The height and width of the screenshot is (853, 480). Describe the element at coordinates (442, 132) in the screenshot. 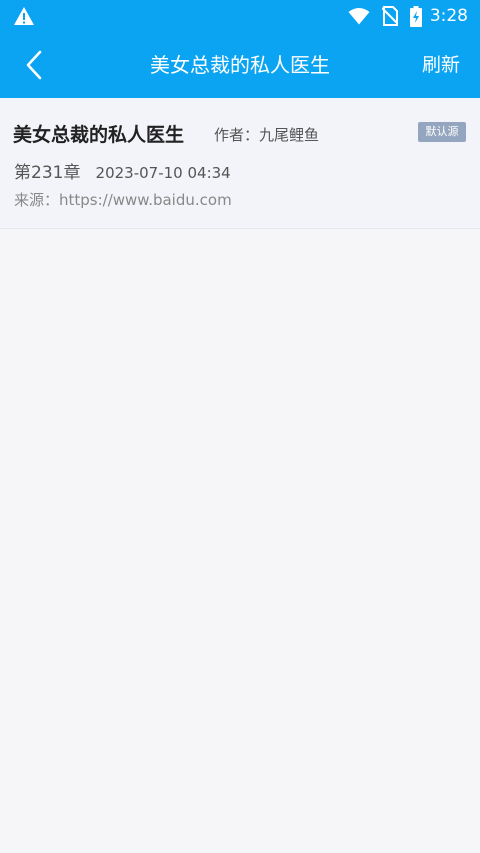

I see `default-source-badge: 默认源` at that location.